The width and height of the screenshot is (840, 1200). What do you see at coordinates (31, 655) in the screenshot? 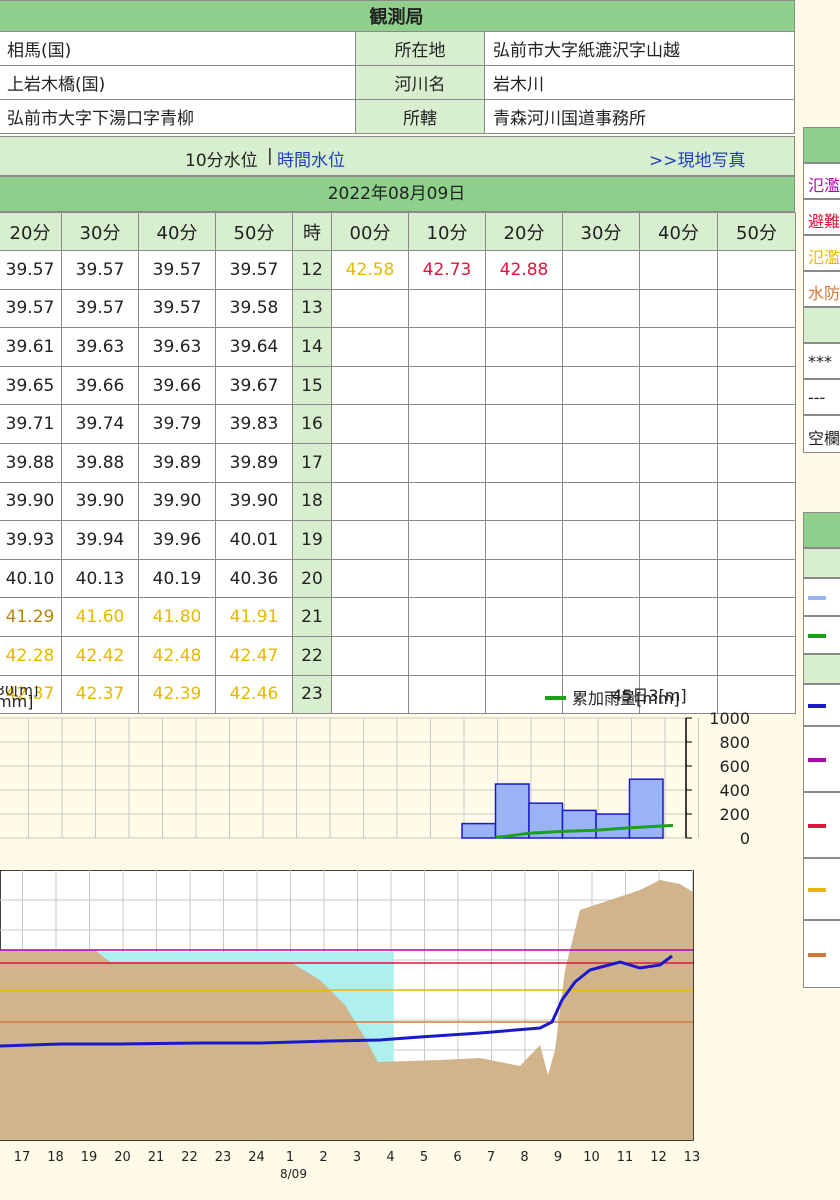
I see `level-cell: 42.28` at bounding box center [31, 655].